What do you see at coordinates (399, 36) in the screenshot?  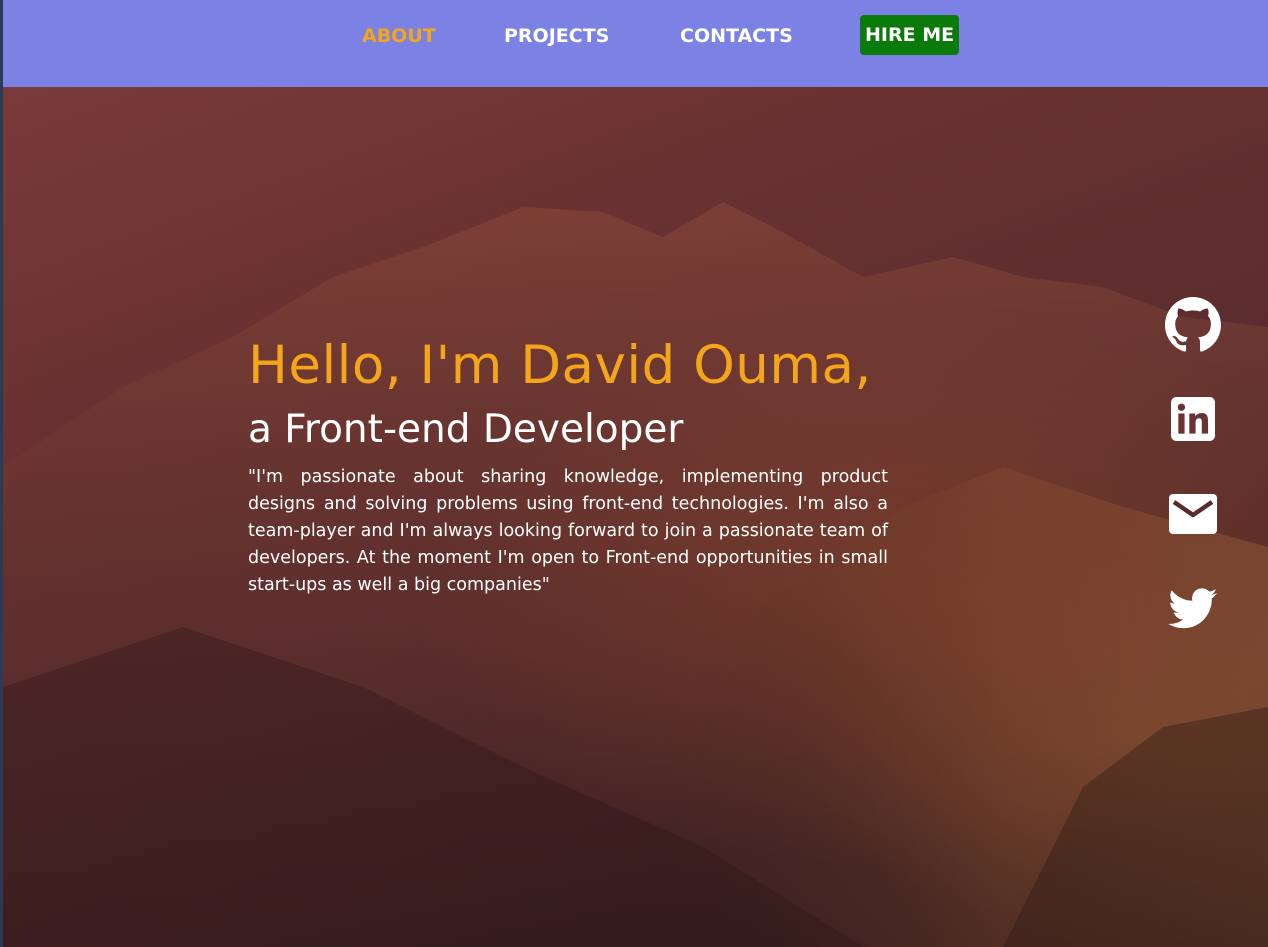 I see `nav-link-about: ABOUT` at bounding box center [399, 36].